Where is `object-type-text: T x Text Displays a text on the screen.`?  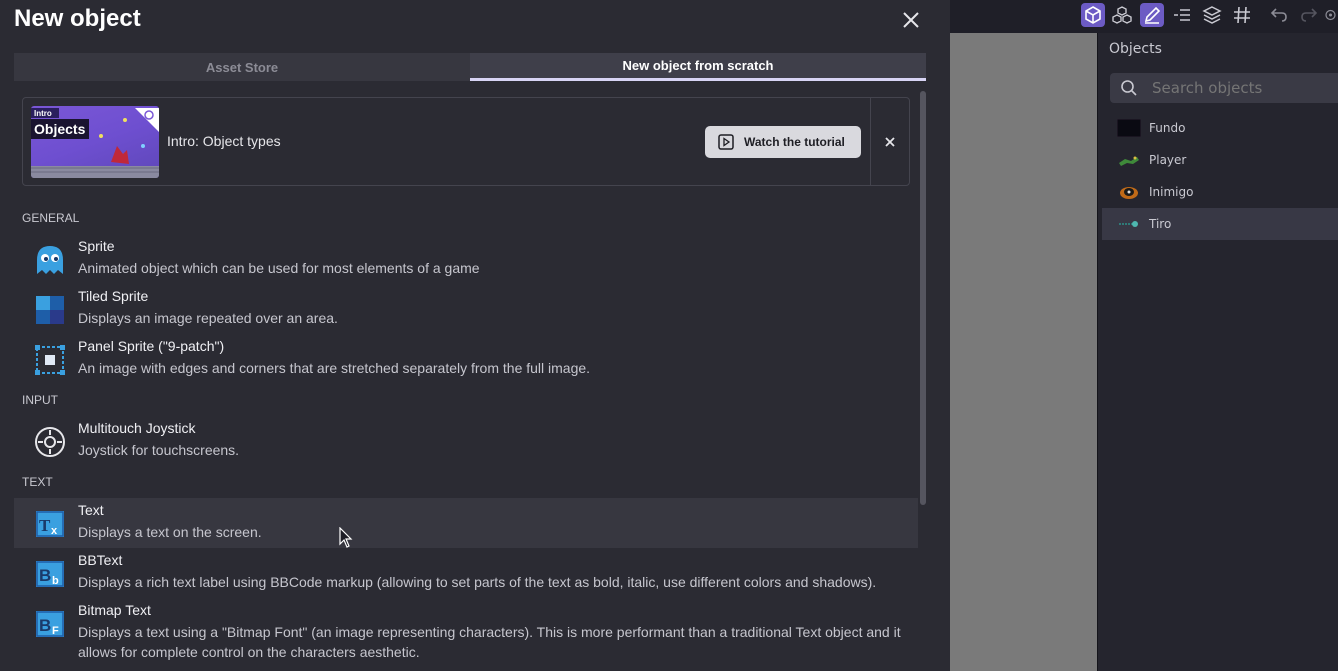 object-type-text: T x Text Displays a text on the screen. is located at coordinates (466, 523).